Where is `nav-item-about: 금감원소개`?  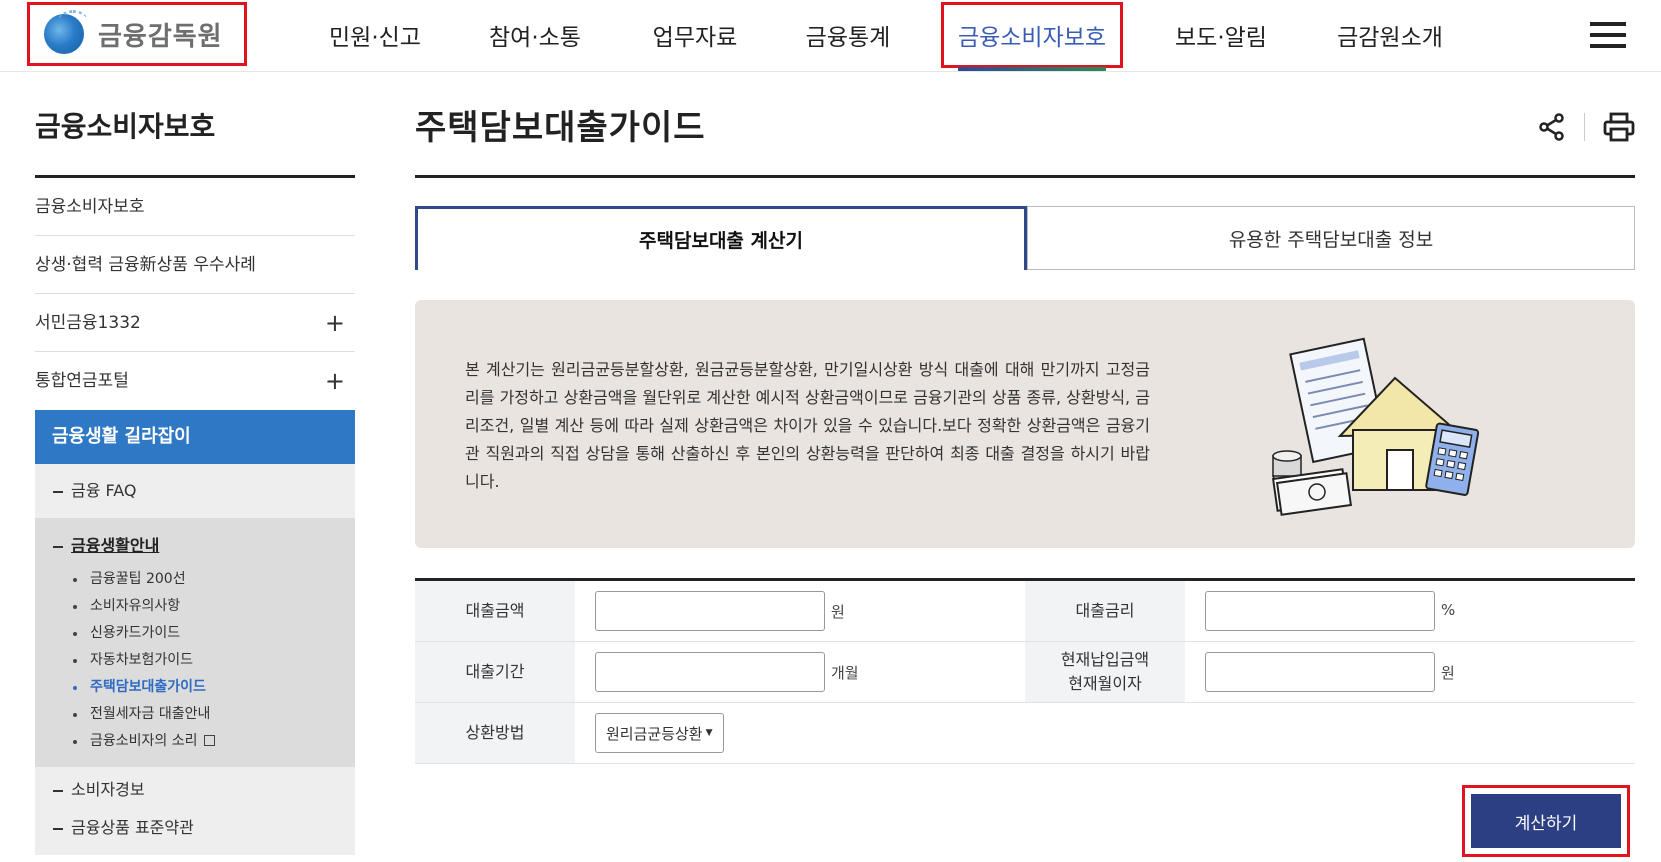
nav-item-about: 금감원소개 is located at coordinates (1390, 35).